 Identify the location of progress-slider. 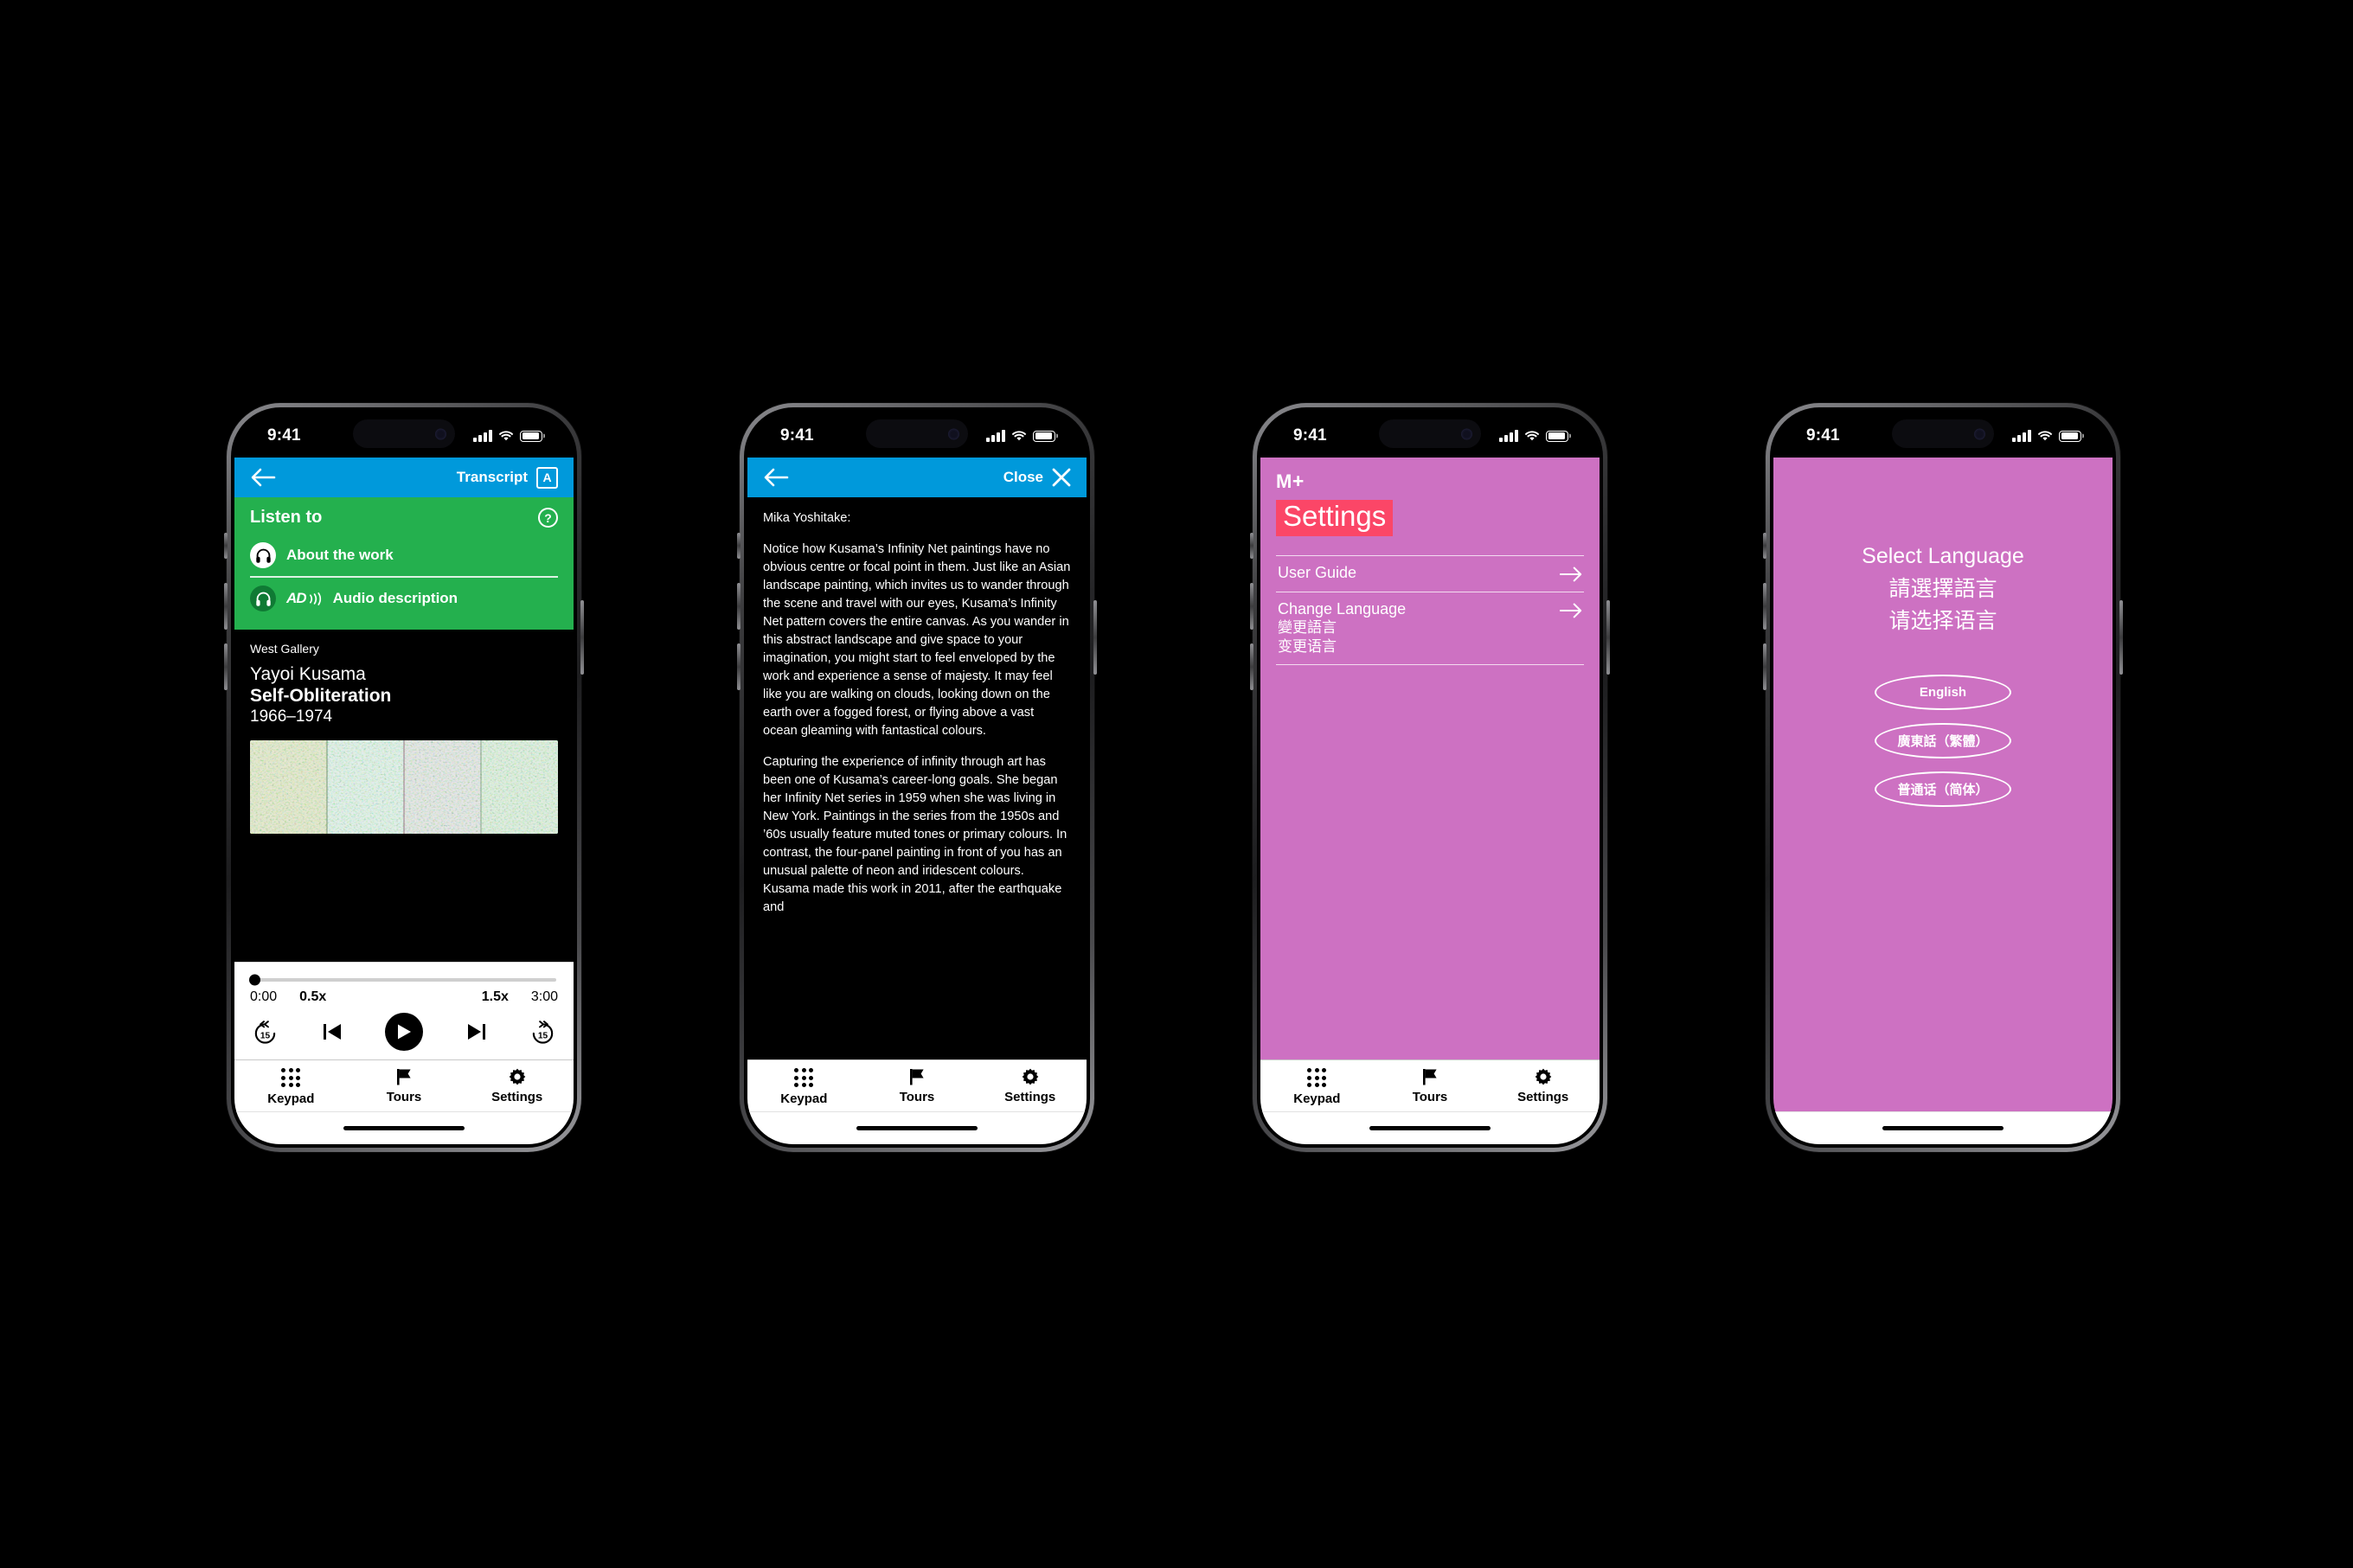
(403, 980).